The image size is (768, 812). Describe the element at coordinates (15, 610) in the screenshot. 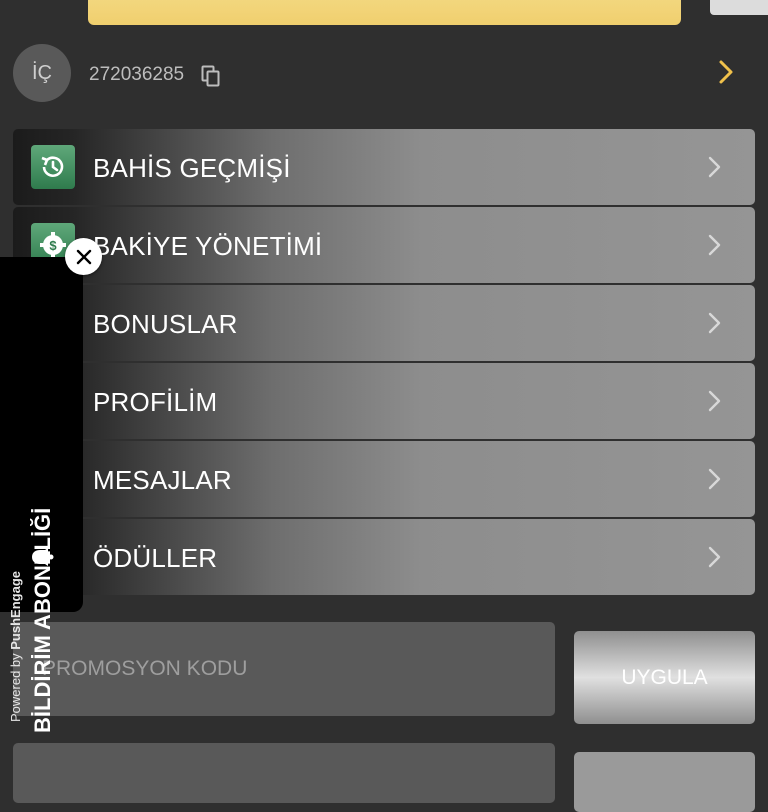

I see `powered-by-brand: PushEngage` at that location.